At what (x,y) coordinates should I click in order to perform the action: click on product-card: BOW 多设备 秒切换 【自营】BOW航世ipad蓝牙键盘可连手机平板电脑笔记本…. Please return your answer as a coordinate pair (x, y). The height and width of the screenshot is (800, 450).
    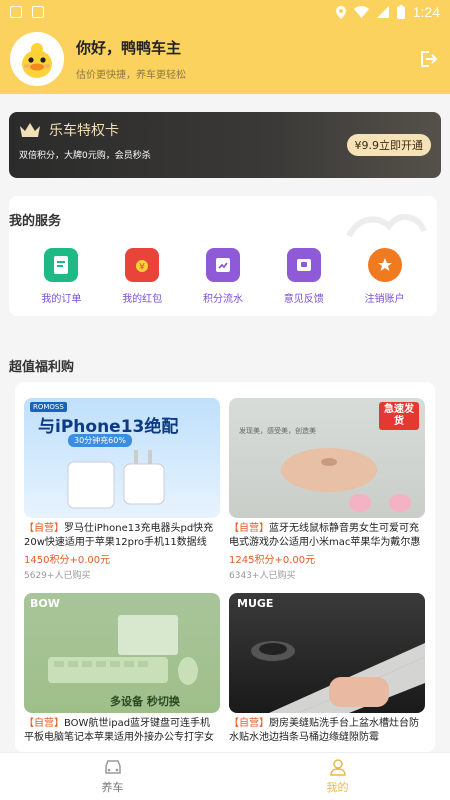
    Looking at the image, I should click on (122, 669).